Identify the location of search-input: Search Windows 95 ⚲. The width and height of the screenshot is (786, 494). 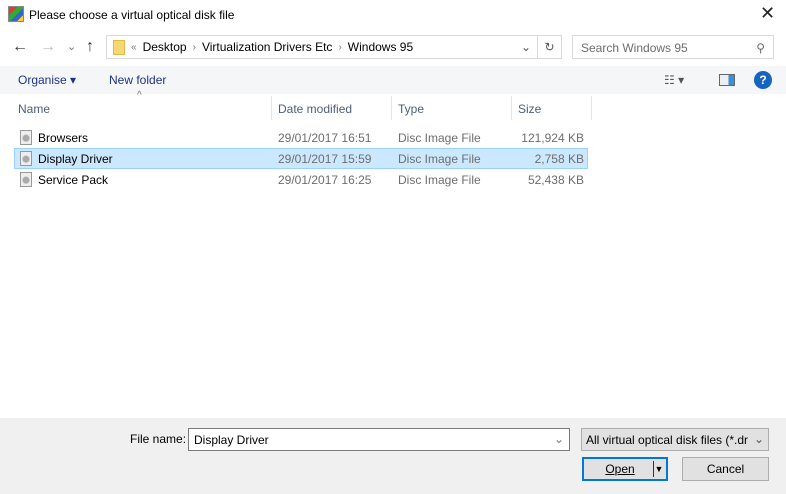
(673, 47).